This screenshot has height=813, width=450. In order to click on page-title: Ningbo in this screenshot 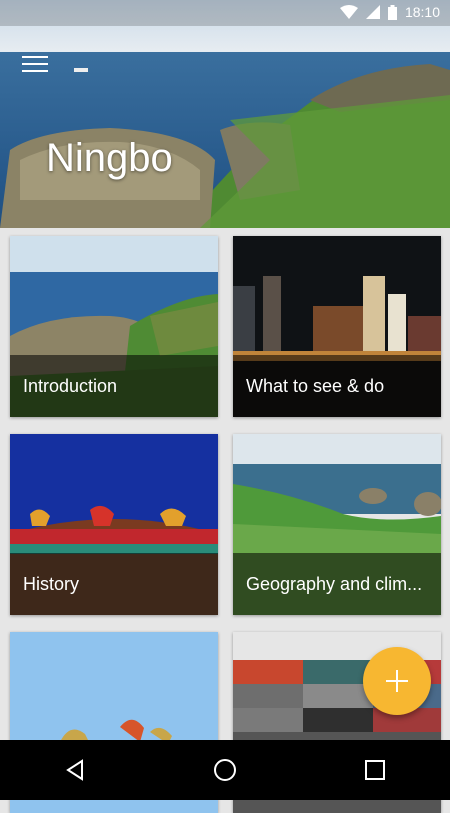, I will do `click(109, 158)`.